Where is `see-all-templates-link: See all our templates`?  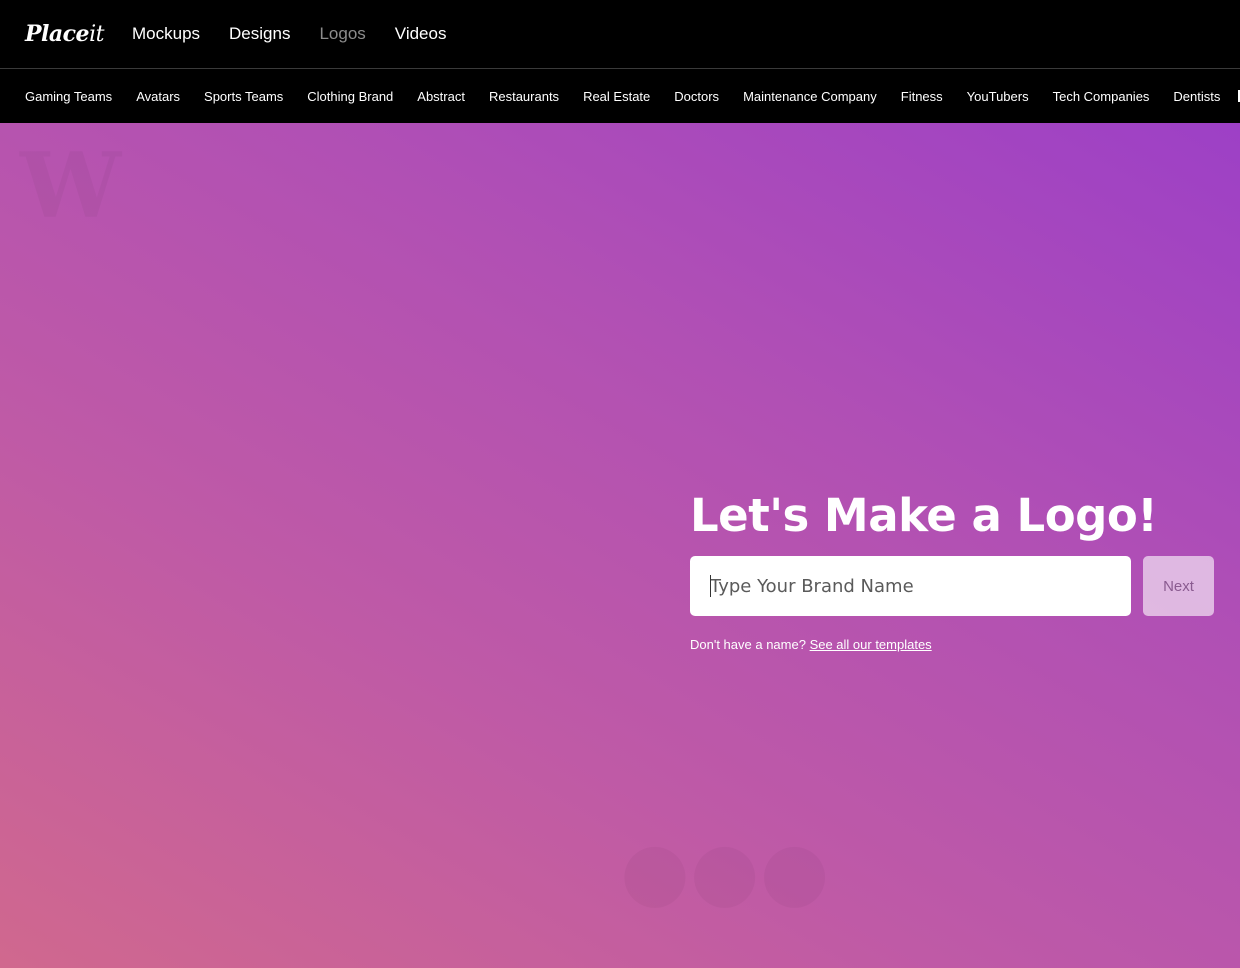 see-all-templates-link: See all our templates is located at coordinates (871, 644).